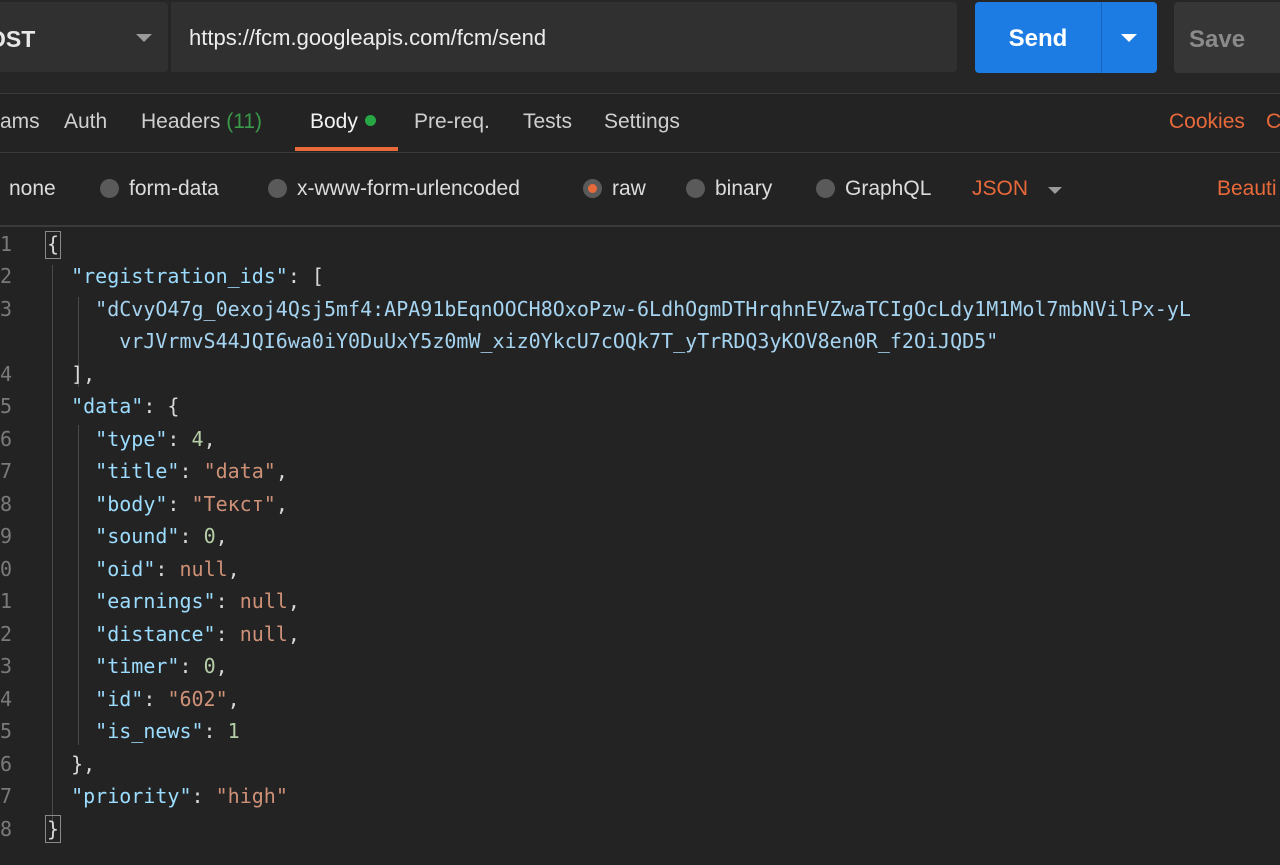 The width and height of the screenshot is (1280, 865). I want to click on radio-binary: binary, so click(729, 189).